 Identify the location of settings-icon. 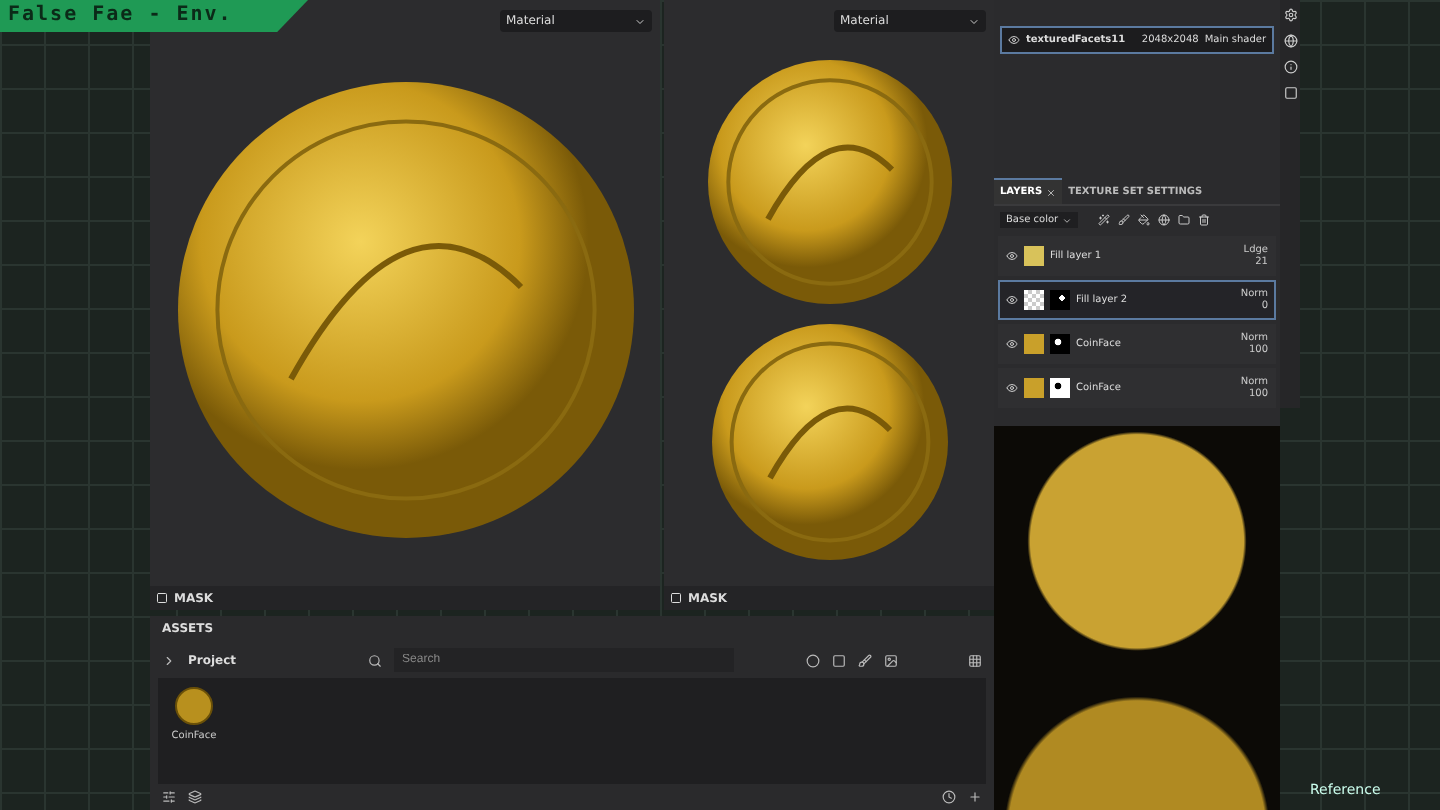
(1290, 15).